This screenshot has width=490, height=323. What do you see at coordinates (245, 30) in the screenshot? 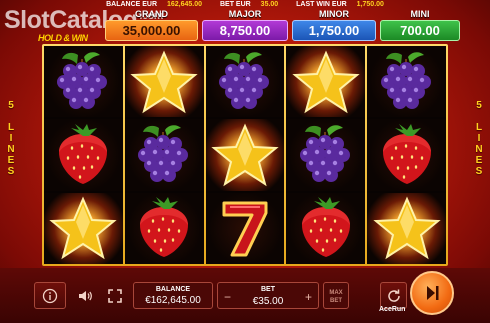
I see `jackpot-major-value: 8,750.00` at bounding box center [245, 30].